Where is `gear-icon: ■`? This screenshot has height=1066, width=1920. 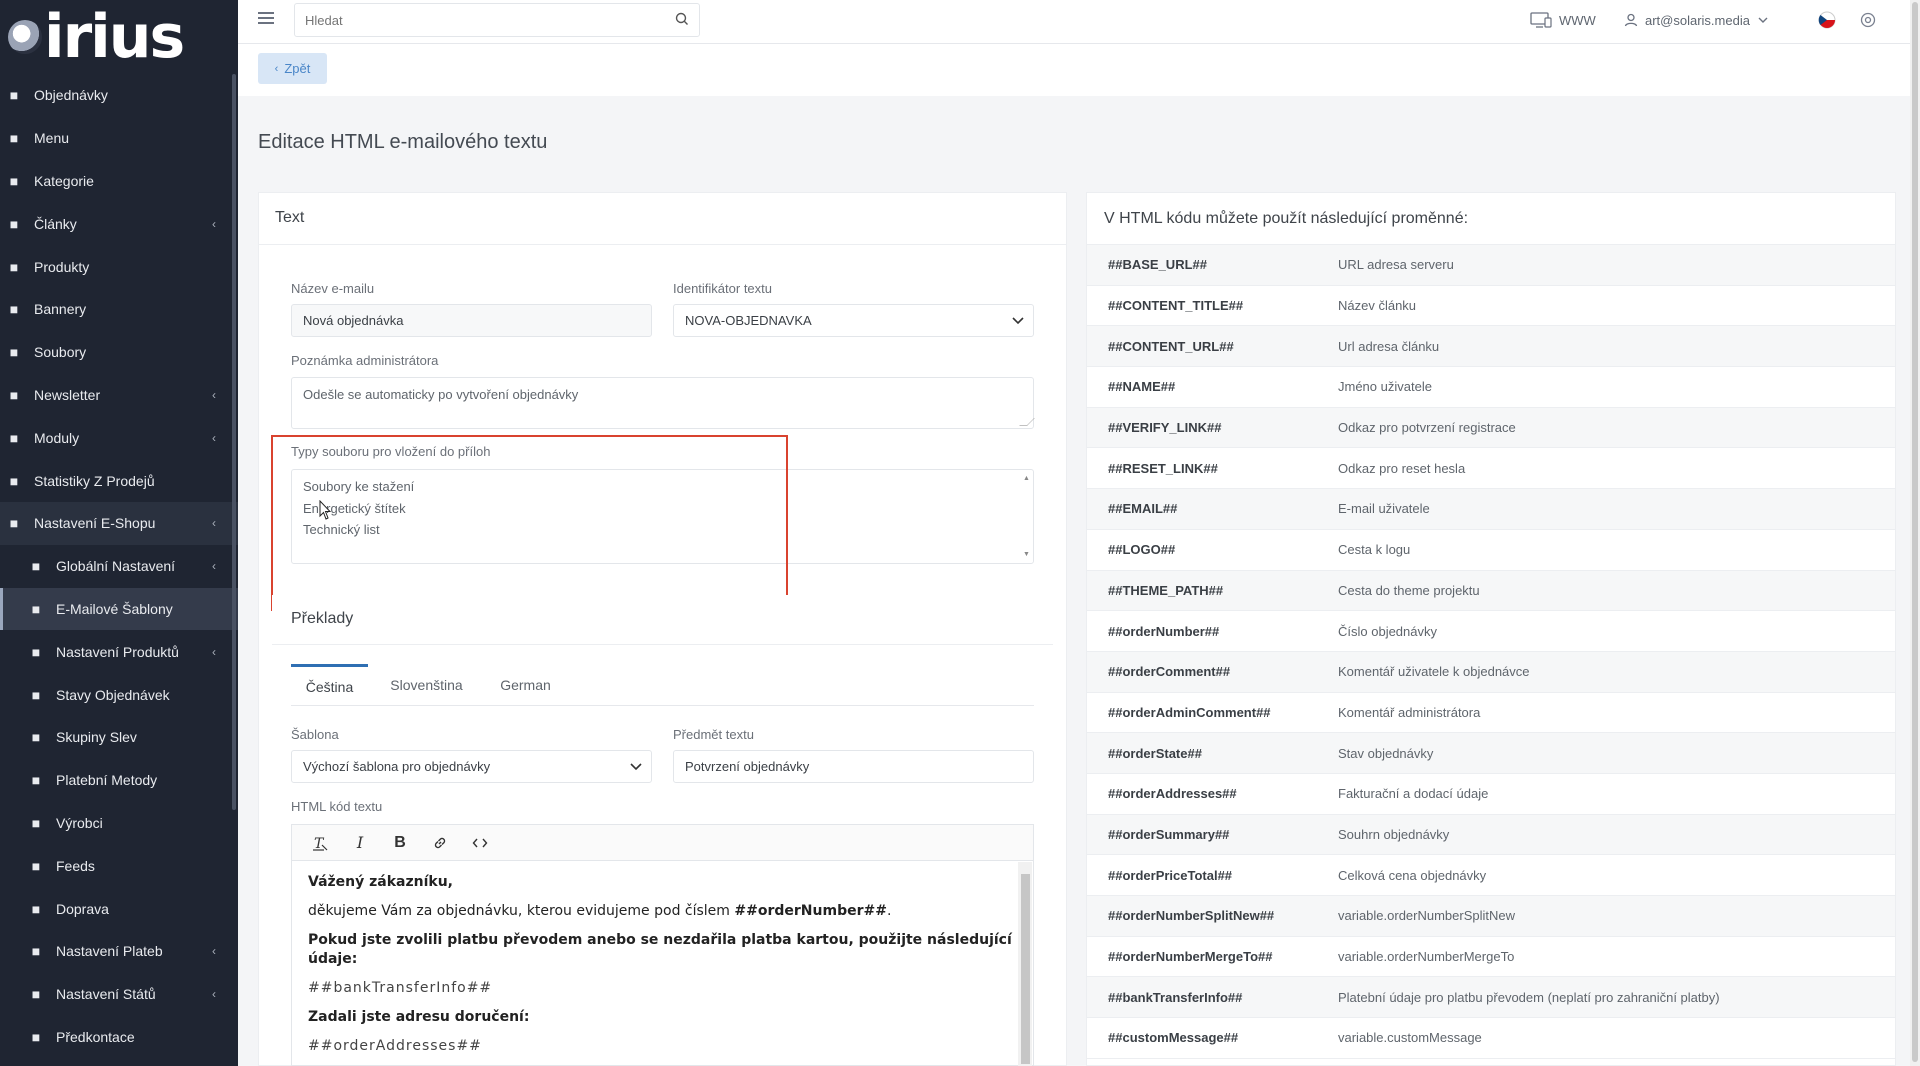 gear-icon: ■ is located at coordinates (36, 566).